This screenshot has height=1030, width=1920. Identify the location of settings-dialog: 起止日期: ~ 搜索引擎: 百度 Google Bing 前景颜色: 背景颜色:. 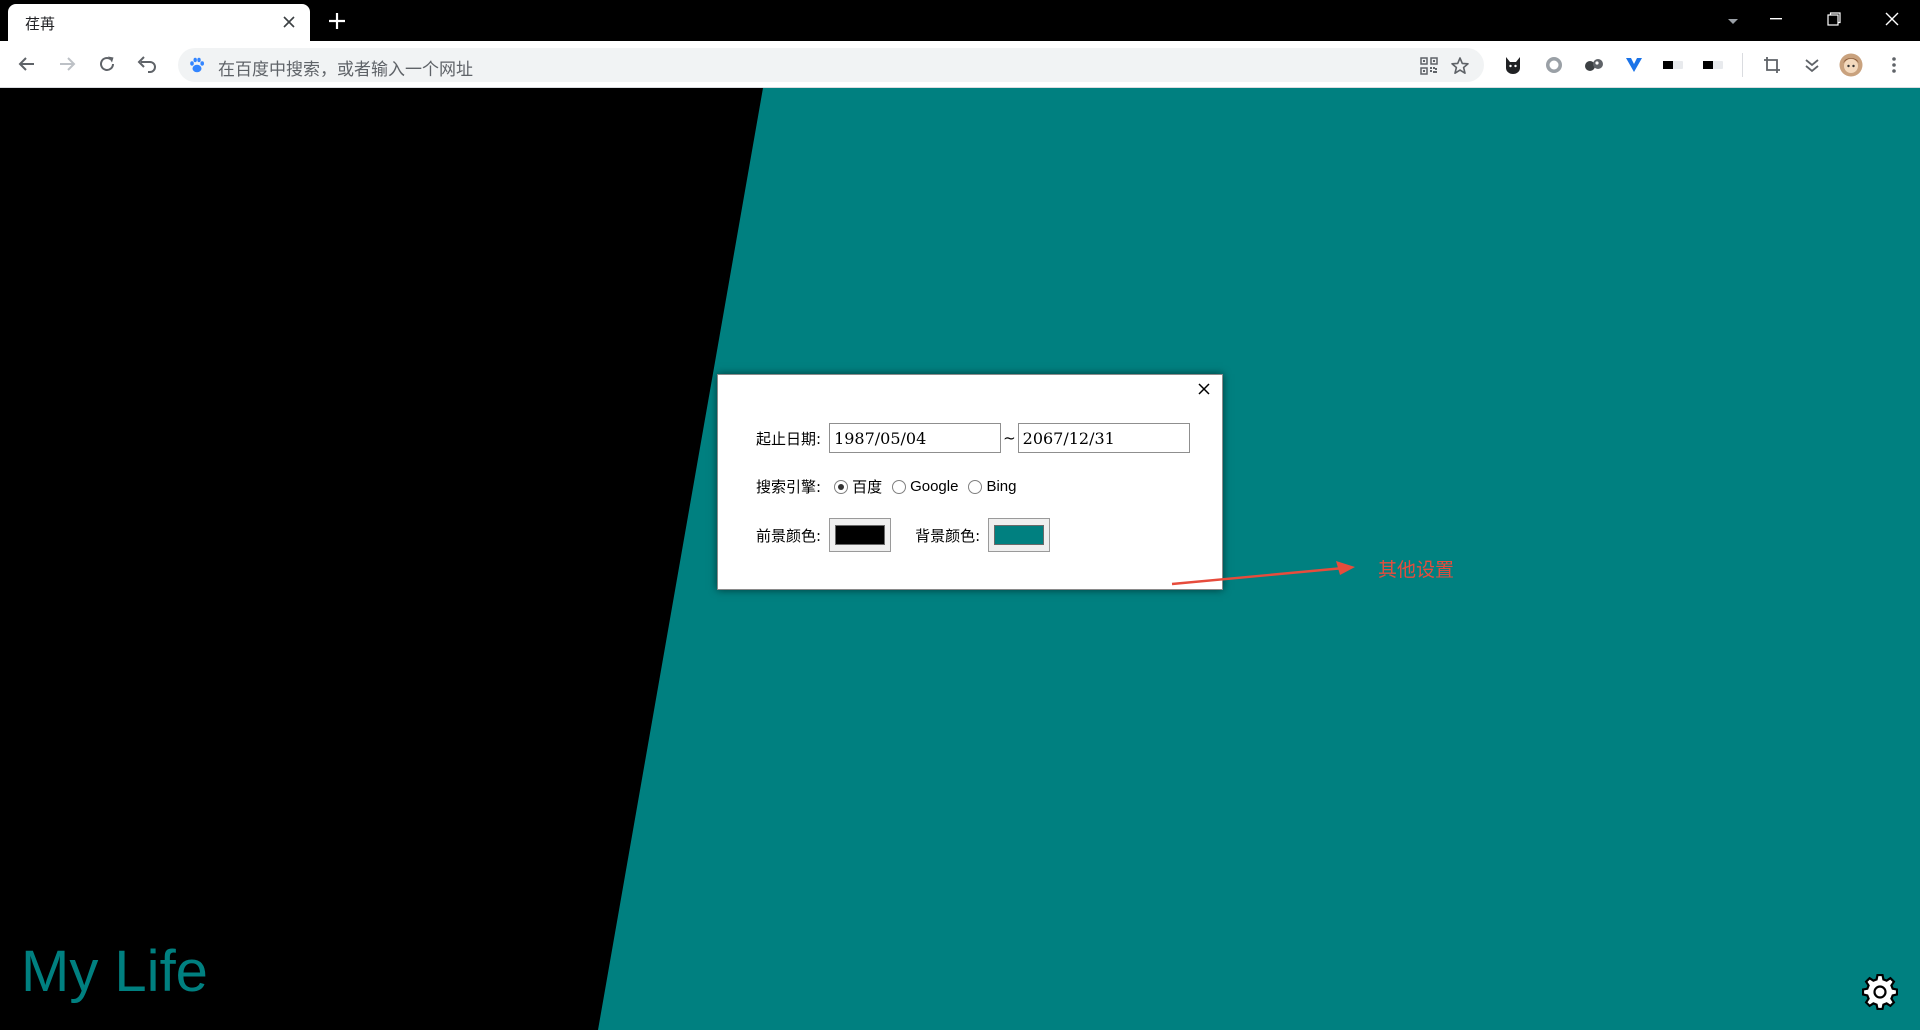
(970, 482).